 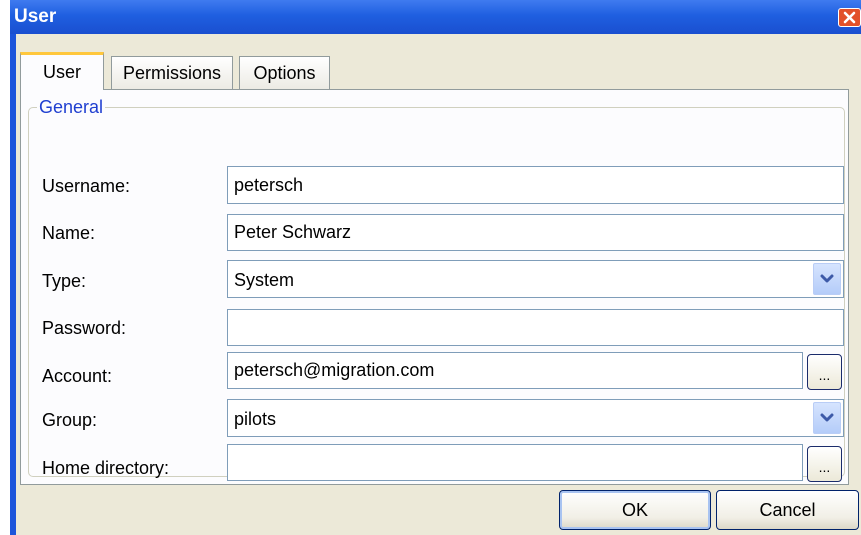 What do you see at coordinates (77, 376) in the screenshot?
I see `account-label: Account:` at bounding box center [77, 376].